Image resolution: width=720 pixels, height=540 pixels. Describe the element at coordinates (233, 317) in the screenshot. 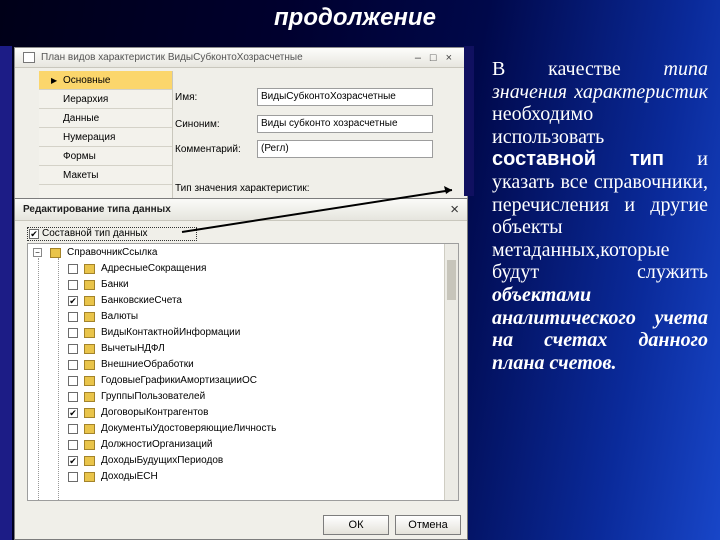

I see `list-item: Валюты` at that location.